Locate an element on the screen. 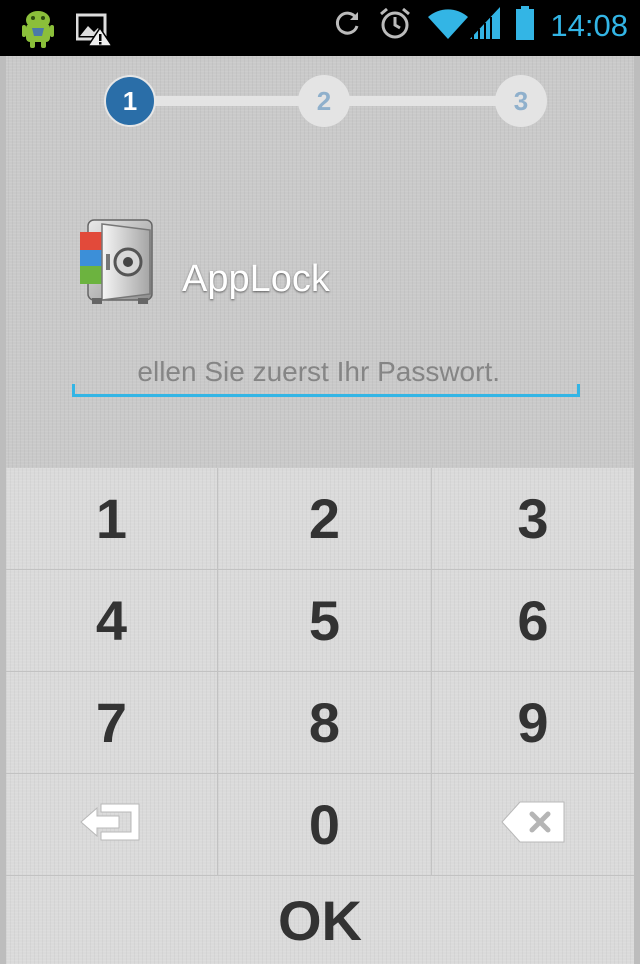 Image resolution: width=640 pixels, height=964 pixels. backspace-icon is located at coordinates (533, 824).